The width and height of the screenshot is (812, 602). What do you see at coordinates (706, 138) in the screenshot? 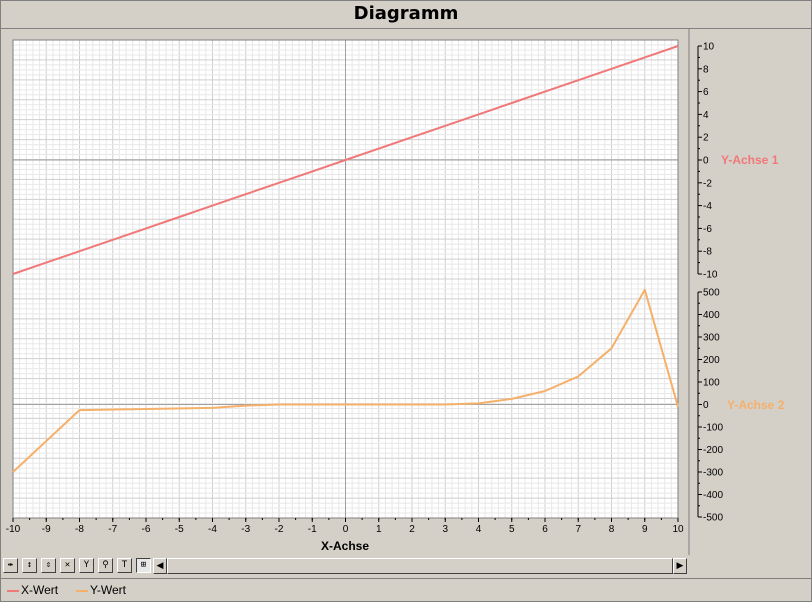
I see `y-tick-label: 2` at bounding box center [706, 138].